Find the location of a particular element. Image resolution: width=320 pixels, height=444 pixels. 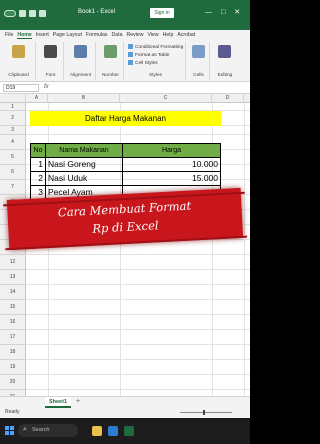

edge-icon is located at coordinates (113, 431).